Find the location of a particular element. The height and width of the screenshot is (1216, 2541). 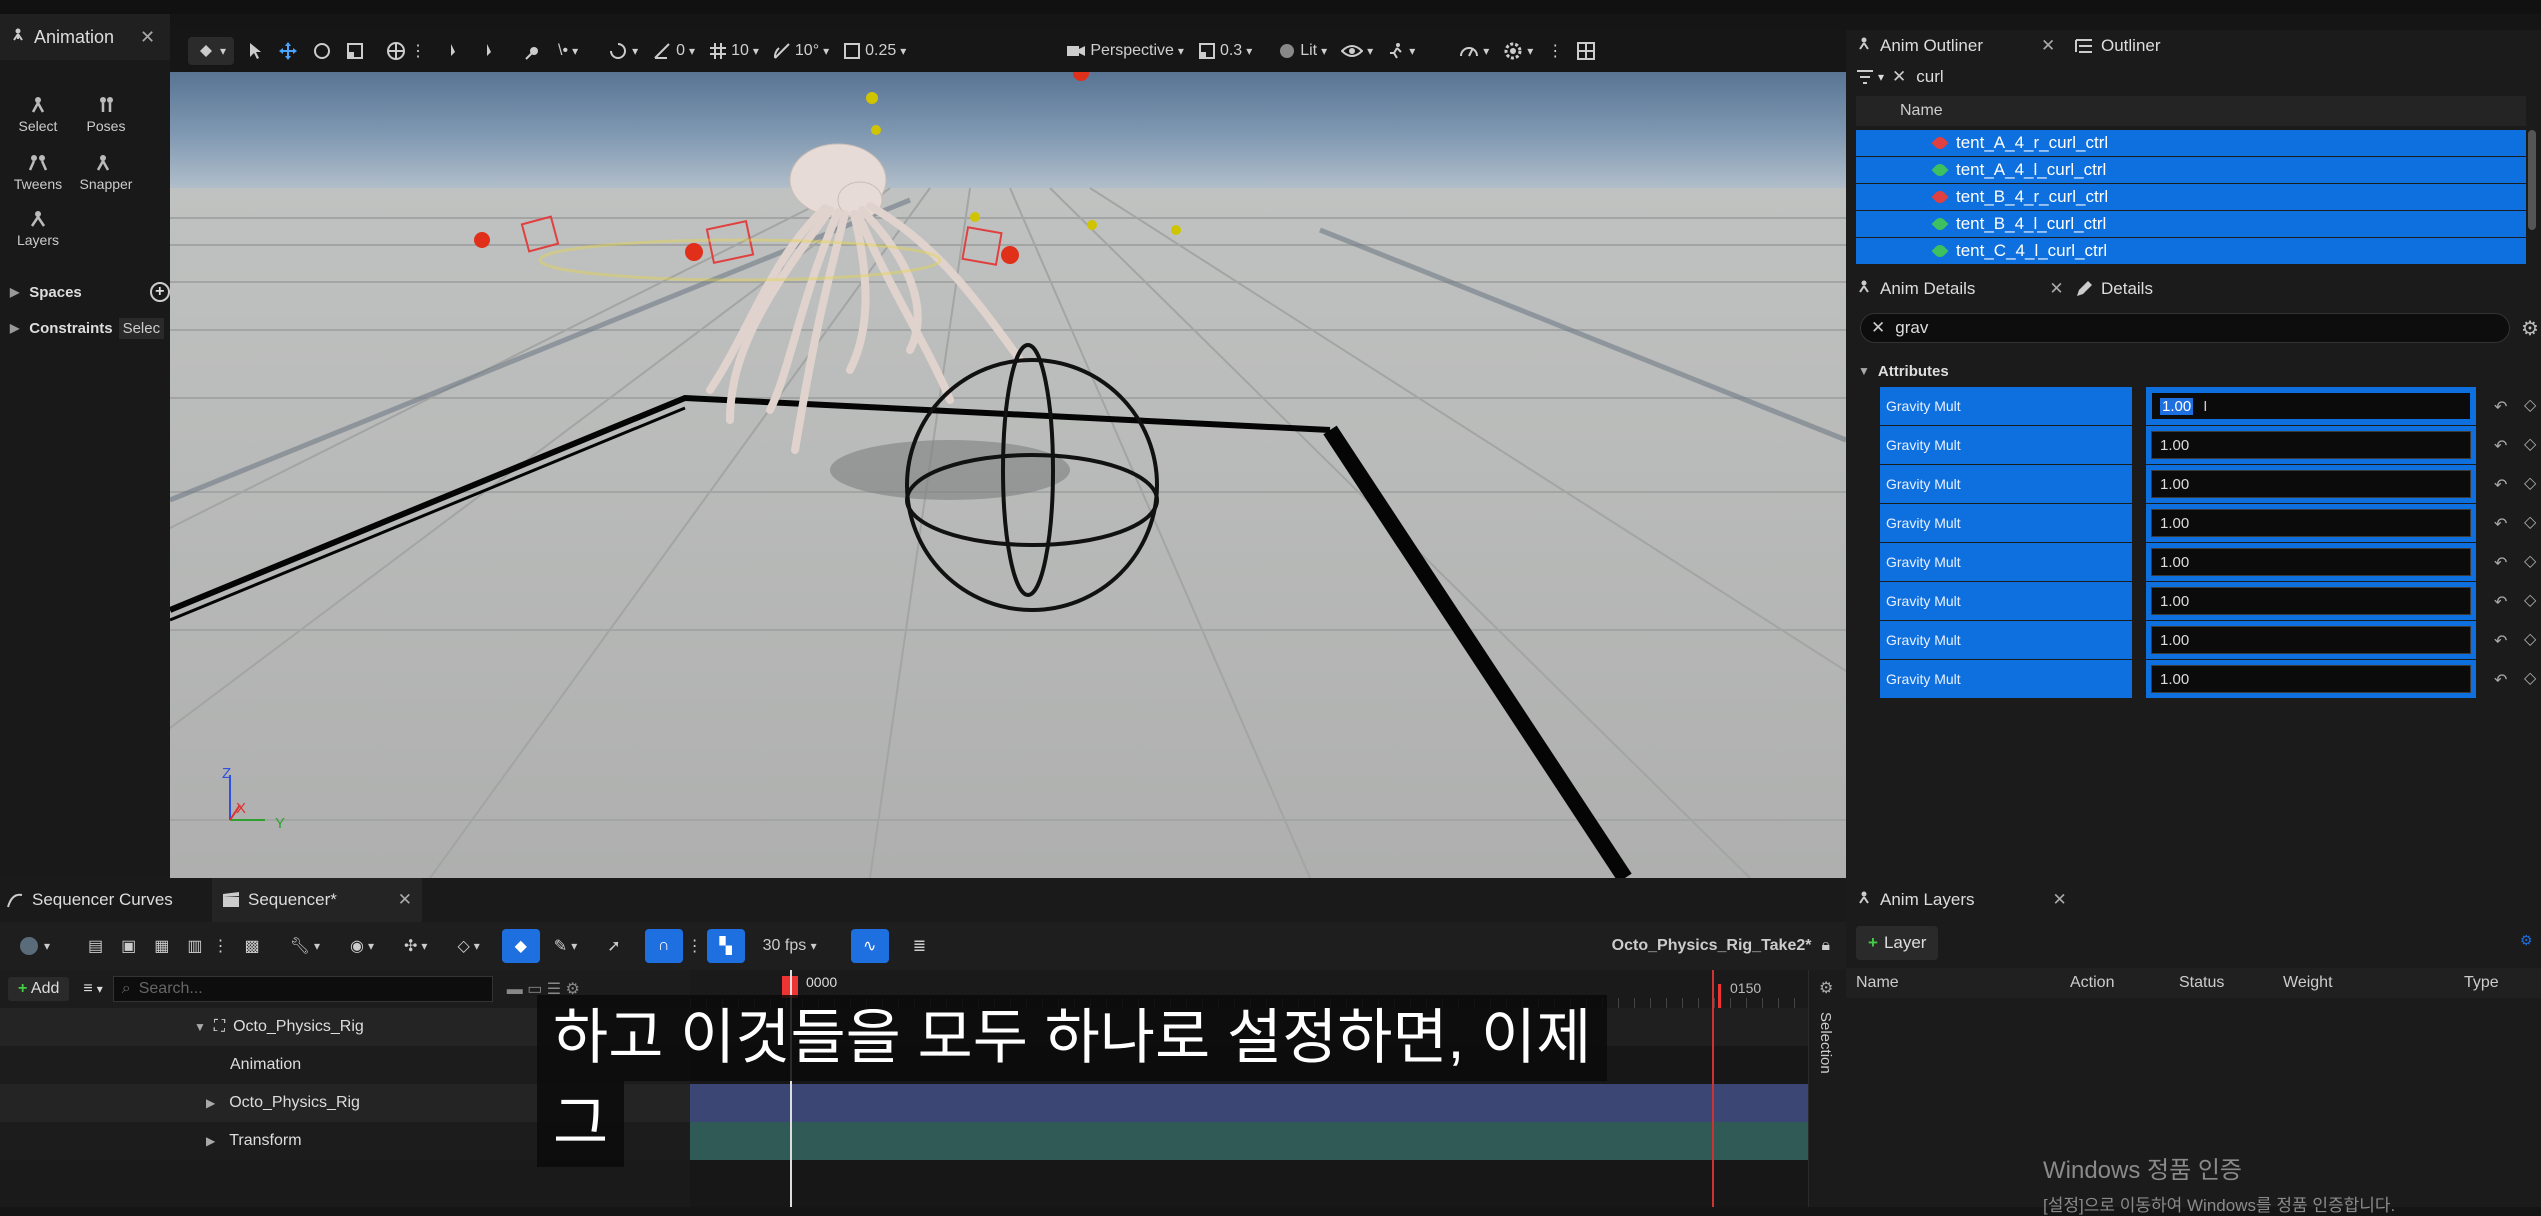

attributes-section: ▼ Attributes is located at coordinates (2196, 371).